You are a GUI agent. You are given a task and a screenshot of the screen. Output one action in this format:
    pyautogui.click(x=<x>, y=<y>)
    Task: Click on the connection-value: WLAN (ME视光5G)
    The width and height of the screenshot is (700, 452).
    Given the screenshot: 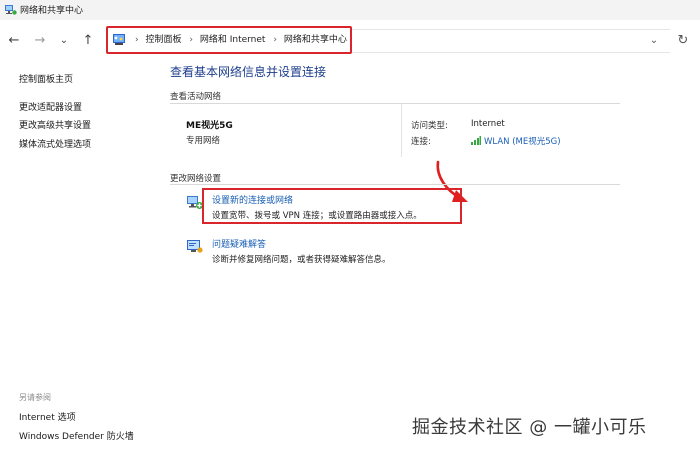 What is the action you would take?
    pyautogui.click(x=522, y=142)
    